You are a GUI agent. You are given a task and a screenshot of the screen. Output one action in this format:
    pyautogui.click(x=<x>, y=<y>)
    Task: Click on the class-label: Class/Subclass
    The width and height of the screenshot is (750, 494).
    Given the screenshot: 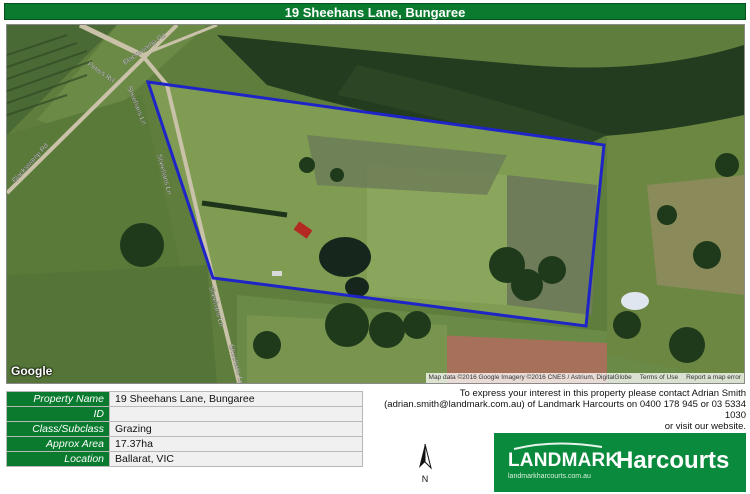 What is the action you would take?
    pyautogui.click(x=58, y=429)
    